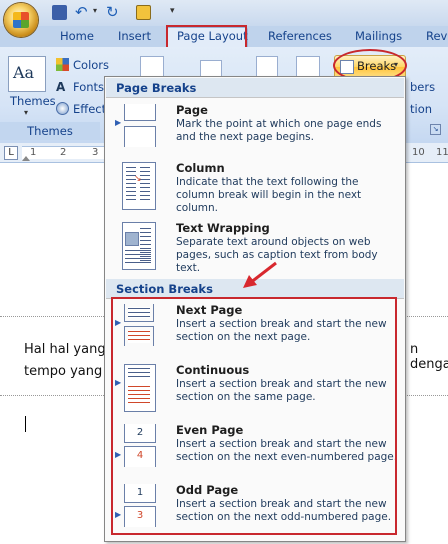 The width and height of the screenshot is (448, 544). Describe the element at coordinates (77, 36) in the screenshot. I see `tab-home: Home` at that location.